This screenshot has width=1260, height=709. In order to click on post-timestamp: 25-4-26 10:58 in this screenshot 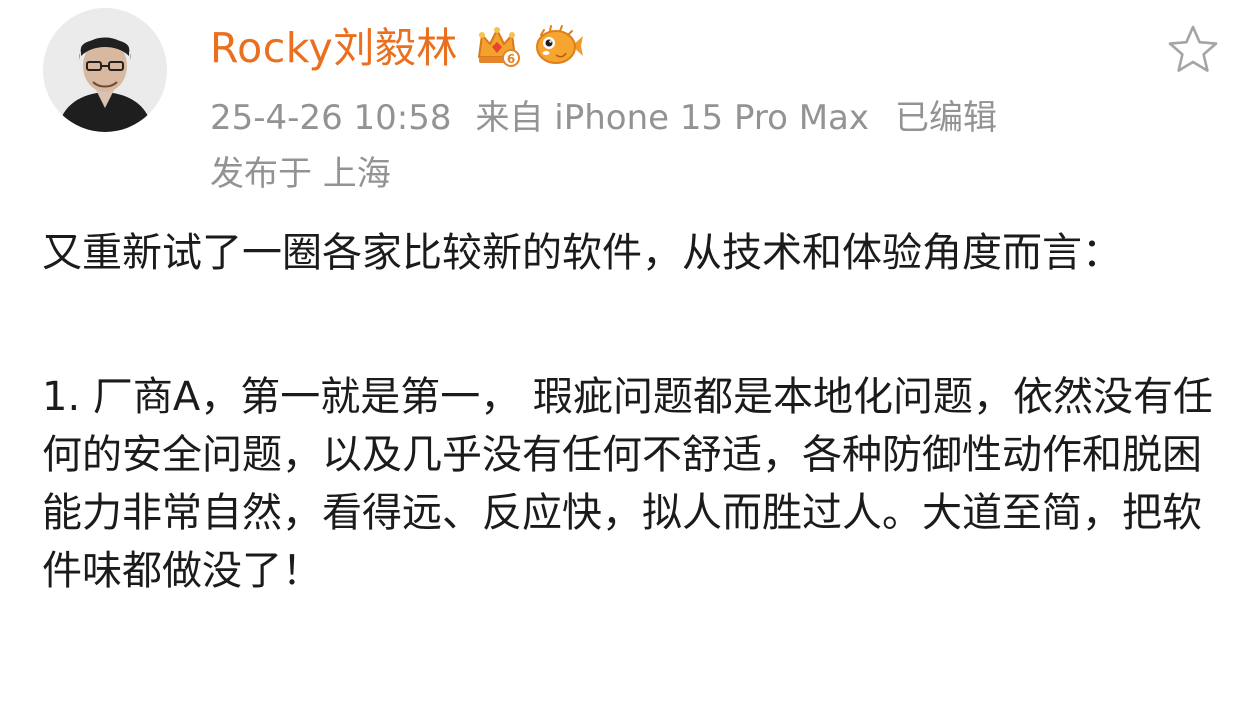, I will do `click(331, 118)`.